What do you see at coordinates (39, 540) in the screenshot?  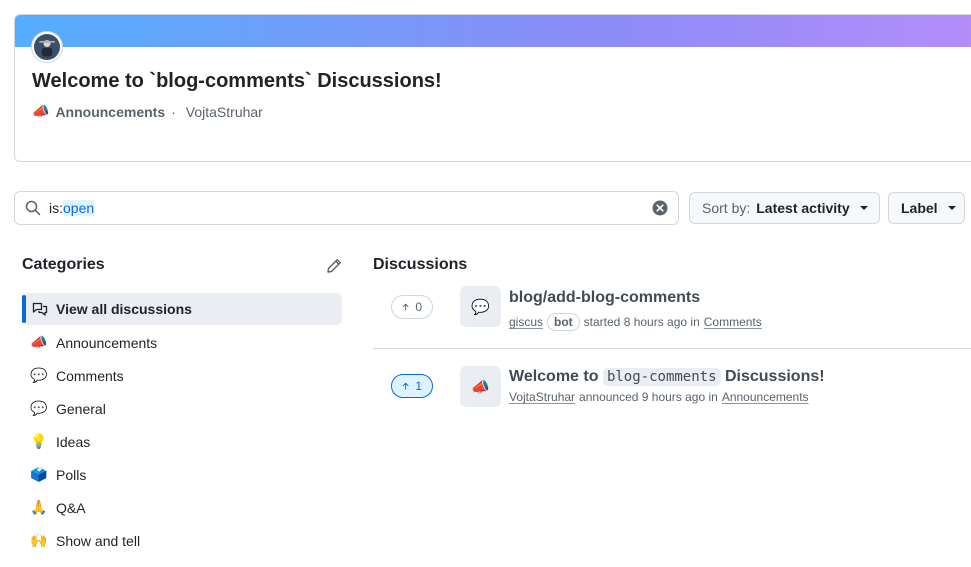 I see `raising-hands-icon: 🙌` at bounding box center [39, 540].